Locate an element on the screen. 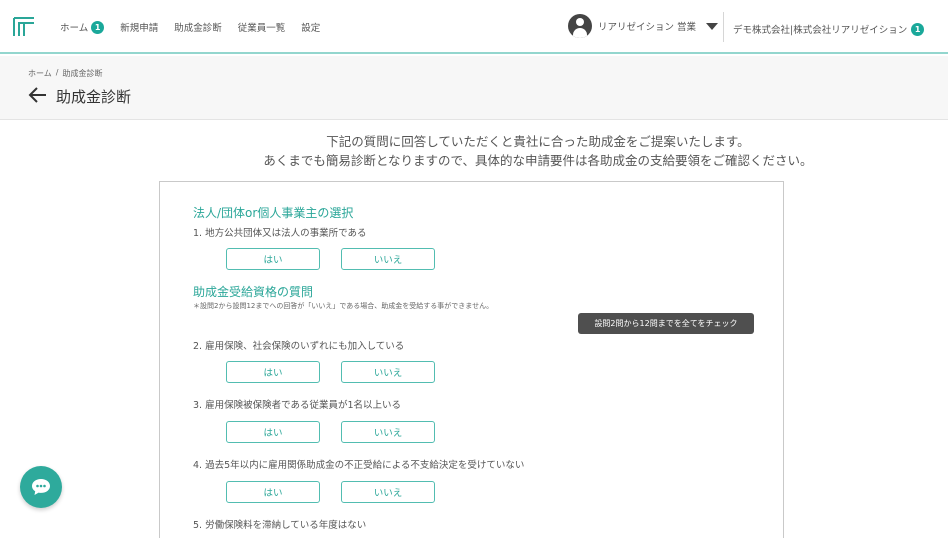 Image resolution: width=948 pixels, height=538 pixels. page-header: ホーム / 助成金診断 助成金診断 is located at coordinates (474, 88).